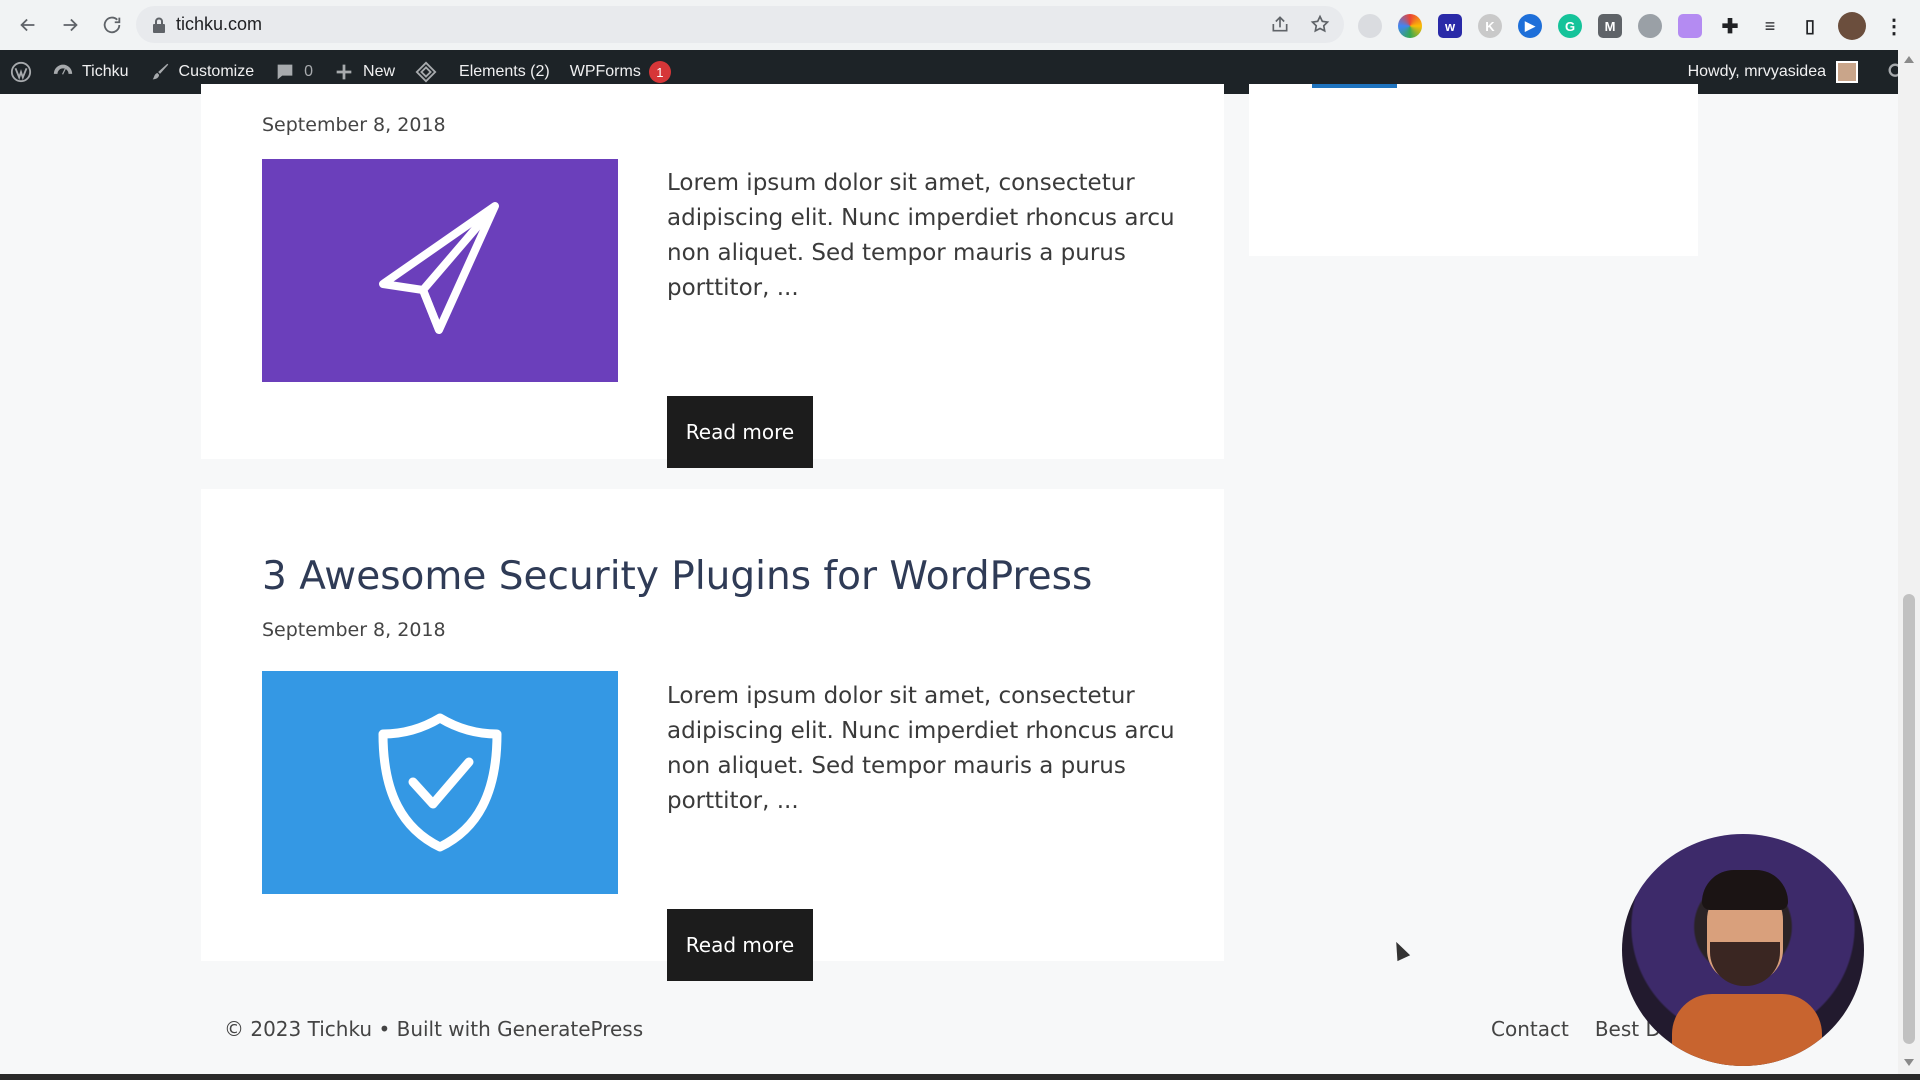 The image size is (1920, 1080). Describe the element at coordinates (677, 576) in the screenshot. I see `post-title: 3 Awesome Security Plugins for WordPress` at that location.